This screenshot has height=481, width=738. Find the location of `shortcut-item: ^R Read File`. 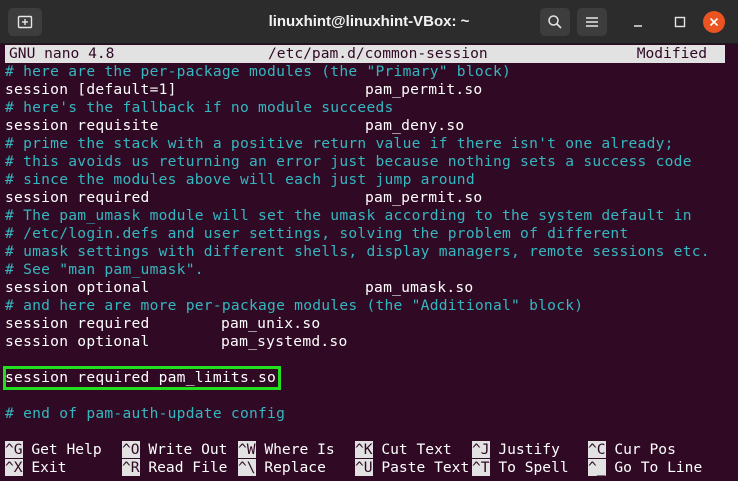

shortcut-item: ^R Read File is located at coordinates (174, 468).